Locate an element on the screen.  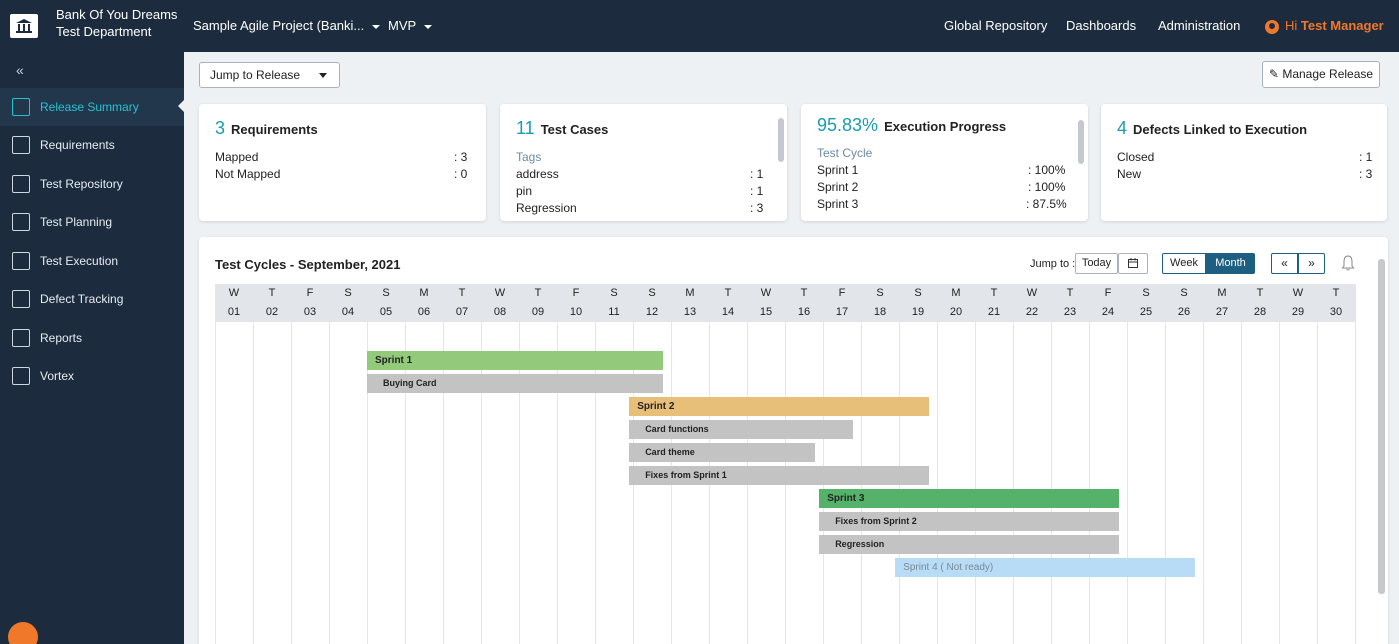
today-button: Today is located at coordinates (1096, 263).